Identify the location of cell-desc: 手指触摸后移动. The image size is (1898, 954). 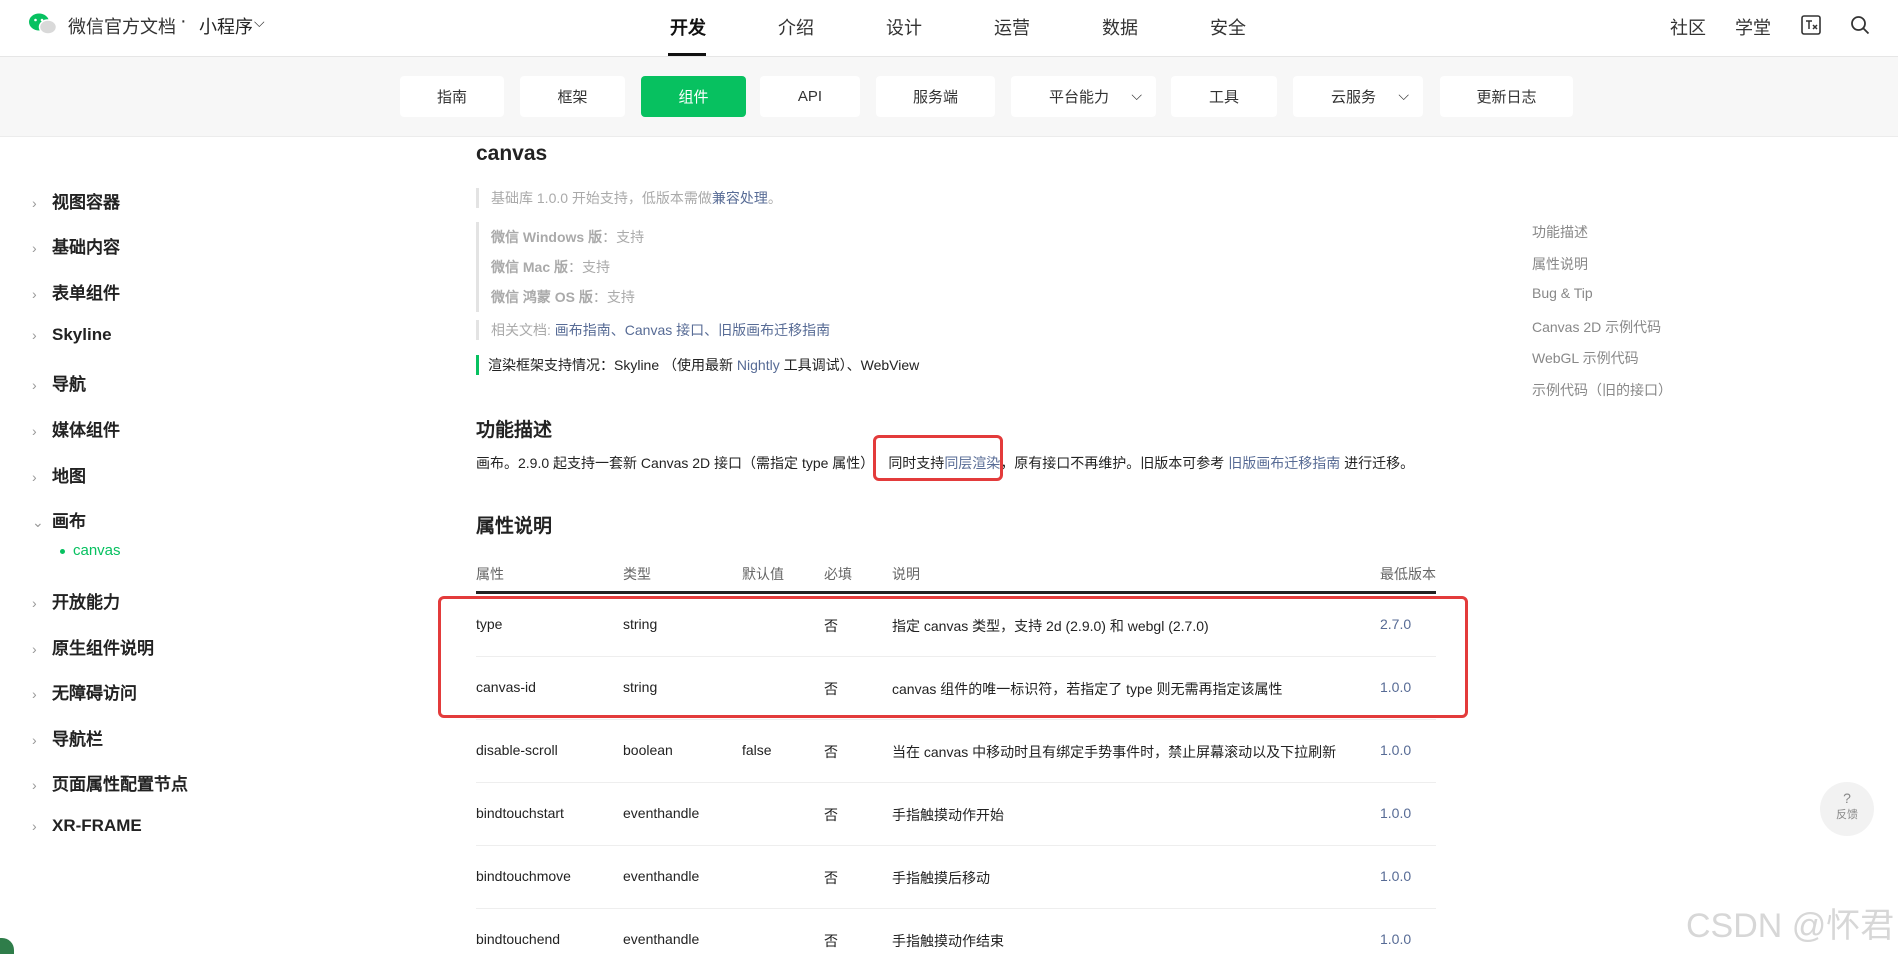
(941, 878).